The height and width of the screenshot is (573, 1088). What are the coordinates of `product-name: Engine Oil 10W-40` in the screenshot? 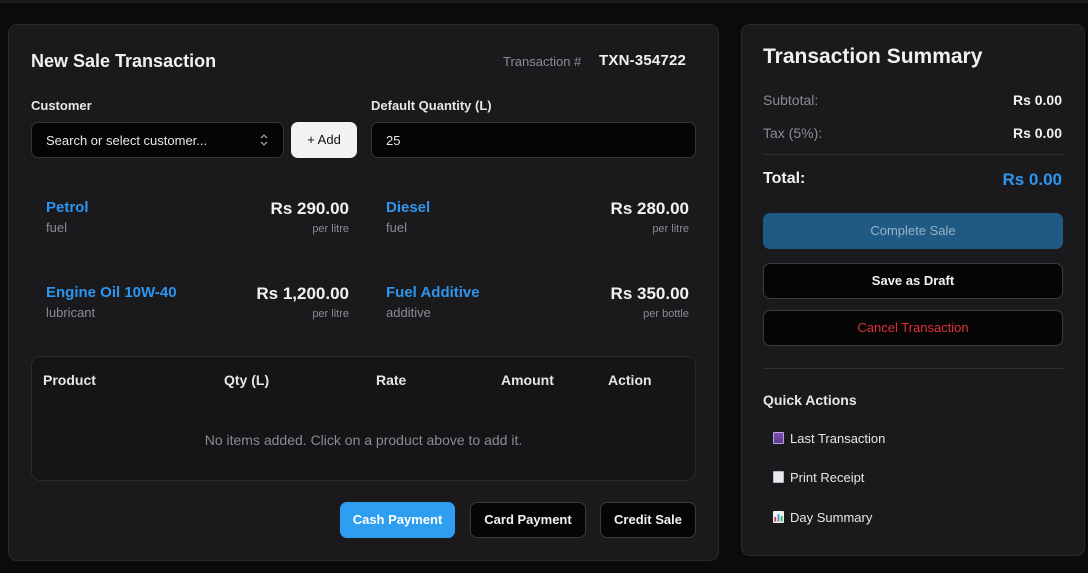 It's located at (111, 292).